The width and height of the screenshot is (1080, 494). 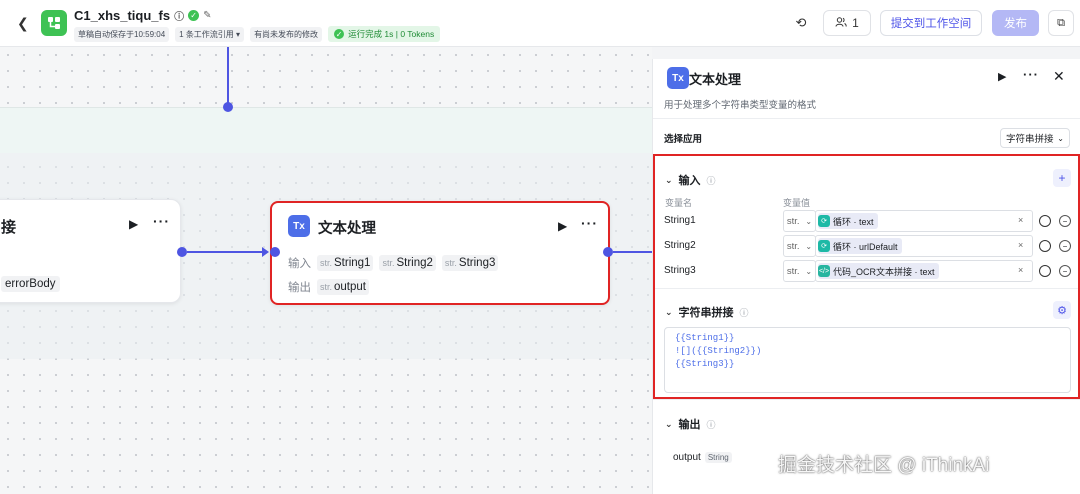 What do you see at coordinates (352, 263) in the screenshot?
I see `input-name: String1` at bounding box center [352, 263].